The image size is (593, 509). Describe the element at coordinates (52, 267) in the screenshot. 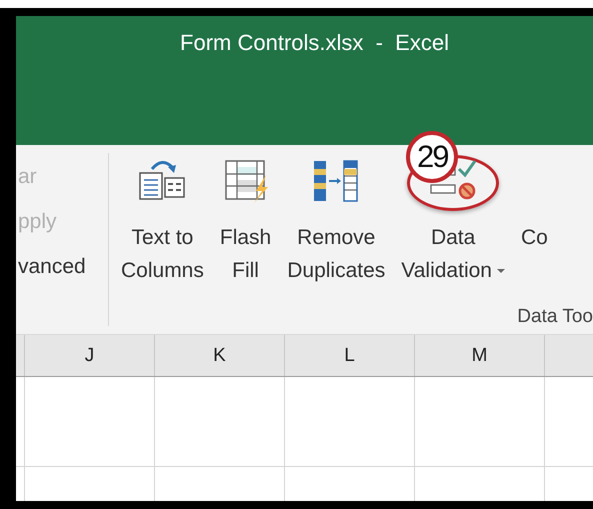

I see `ribbon-command: vanced` at that location.